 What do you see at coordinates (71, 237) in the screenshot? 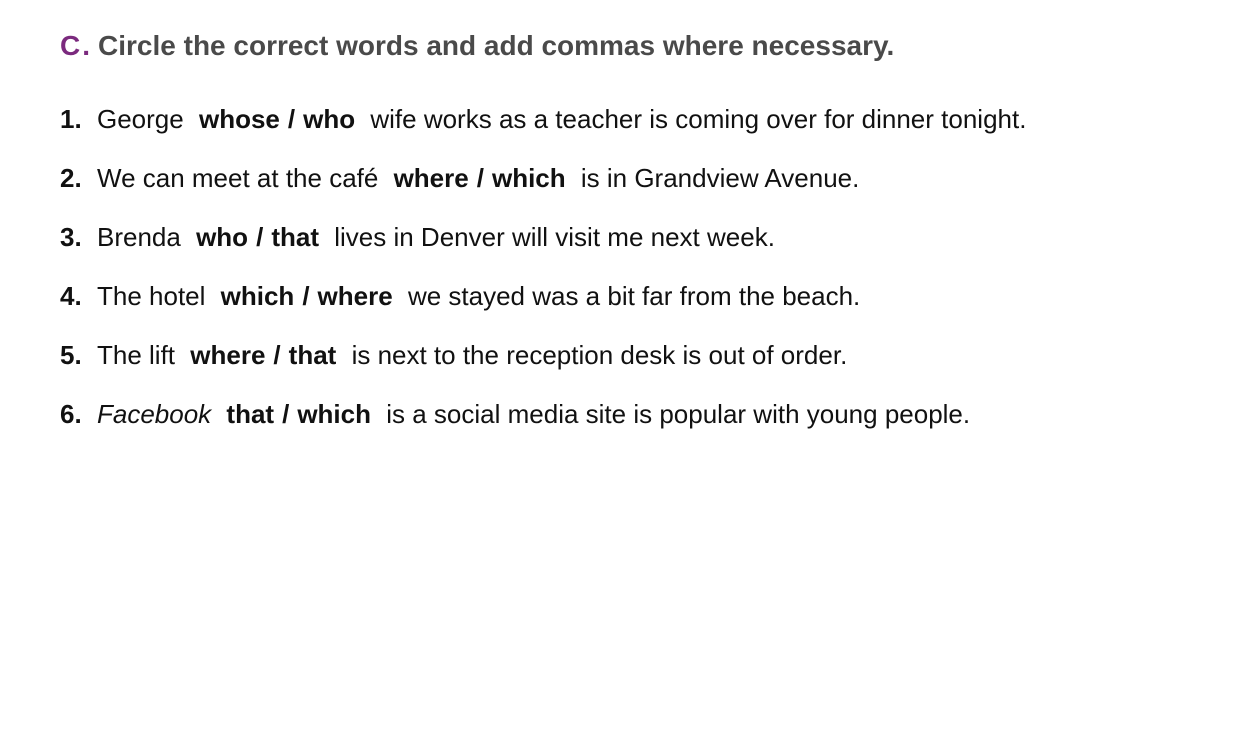
I see `item-number: 3.` at bounding box center [71, 237].